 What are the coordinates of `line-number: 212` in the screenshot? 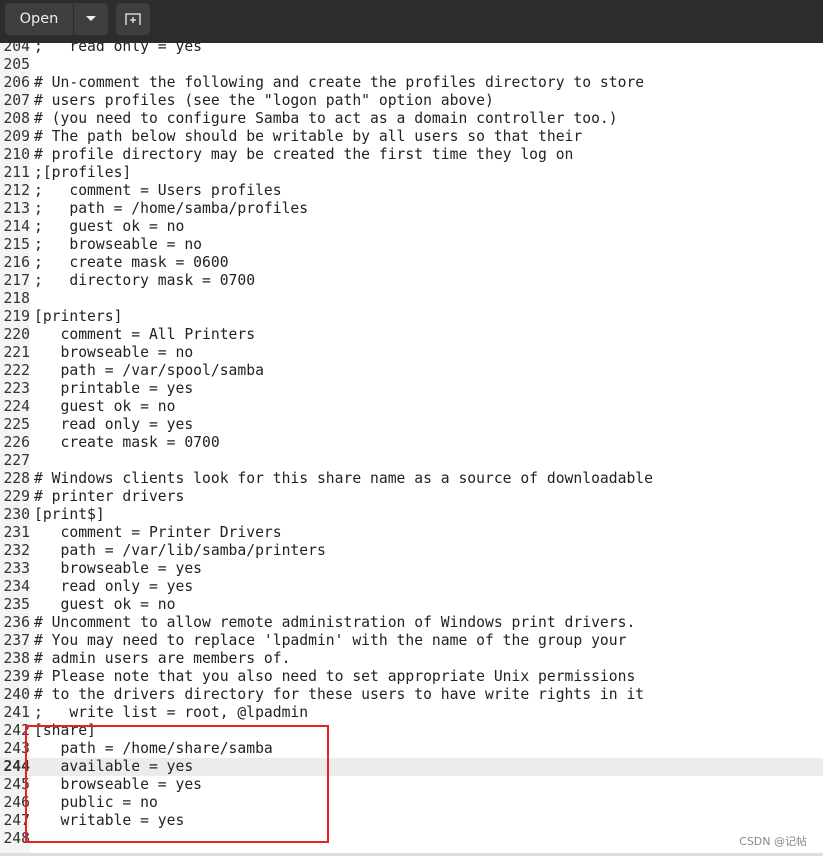 It's located at (16, 190).